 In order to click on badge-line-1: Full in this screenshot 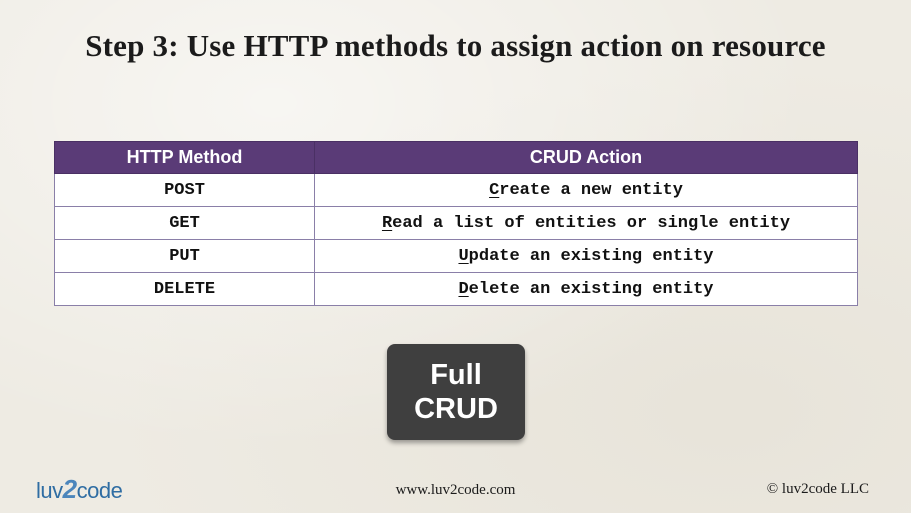, I will do `click(456, 375)`.